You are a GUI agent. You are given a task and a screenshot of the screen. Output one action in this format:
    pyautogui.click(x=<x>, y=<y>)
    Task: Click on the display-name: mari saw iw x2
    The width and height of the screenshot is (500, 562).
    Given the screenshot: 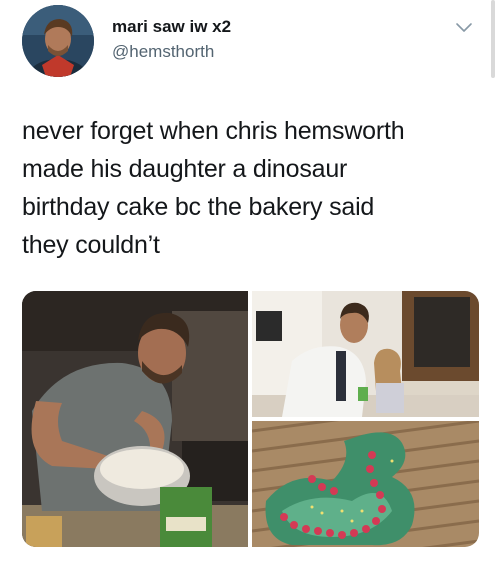 What is the action you would take?
    pyautogui.click(x=171, y=27)
    